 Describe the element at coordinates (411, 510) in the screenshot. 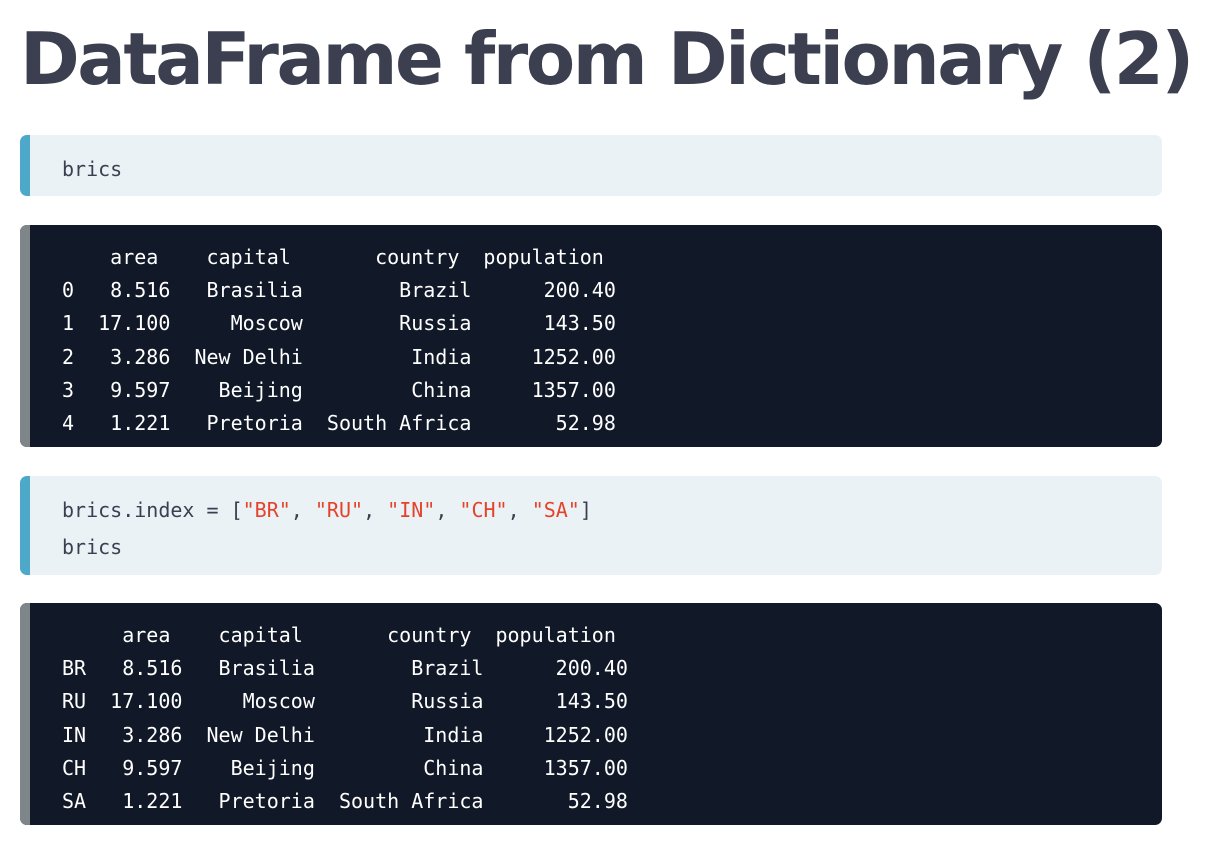

I see `code-string-token: "IN"` at that location.